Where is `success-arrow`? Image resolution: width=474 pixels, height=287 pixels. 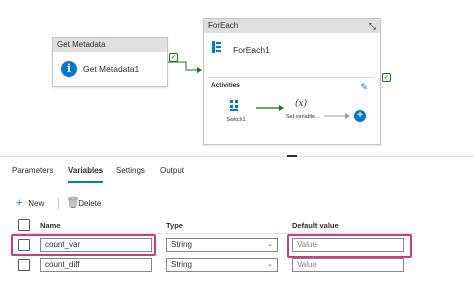 success-arrow is located at coordinates (270, 108).